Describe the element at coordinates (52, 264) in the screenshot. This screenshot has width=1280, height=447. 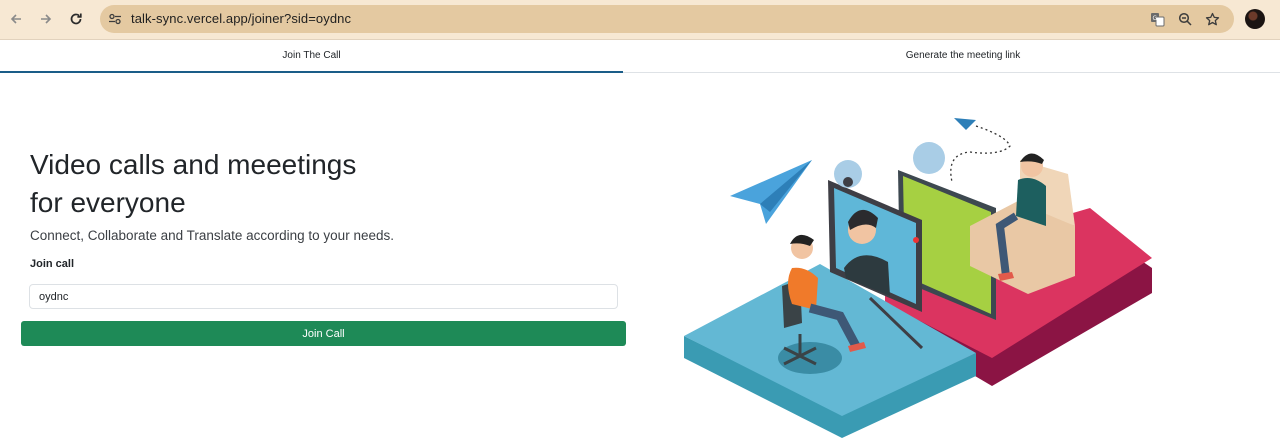
I see `join-call-label: Join call` at that location.